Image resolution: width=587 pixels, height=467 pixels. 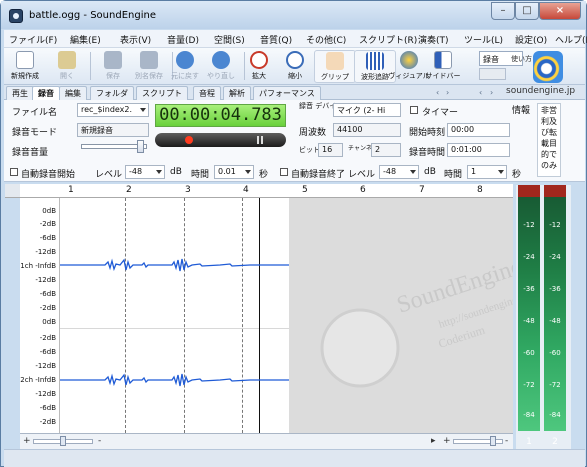 What do you see at coordinates (443, 66) in the screenshot?
I see `sidebar-button: サイドバー` at bounding box center [443, 66].